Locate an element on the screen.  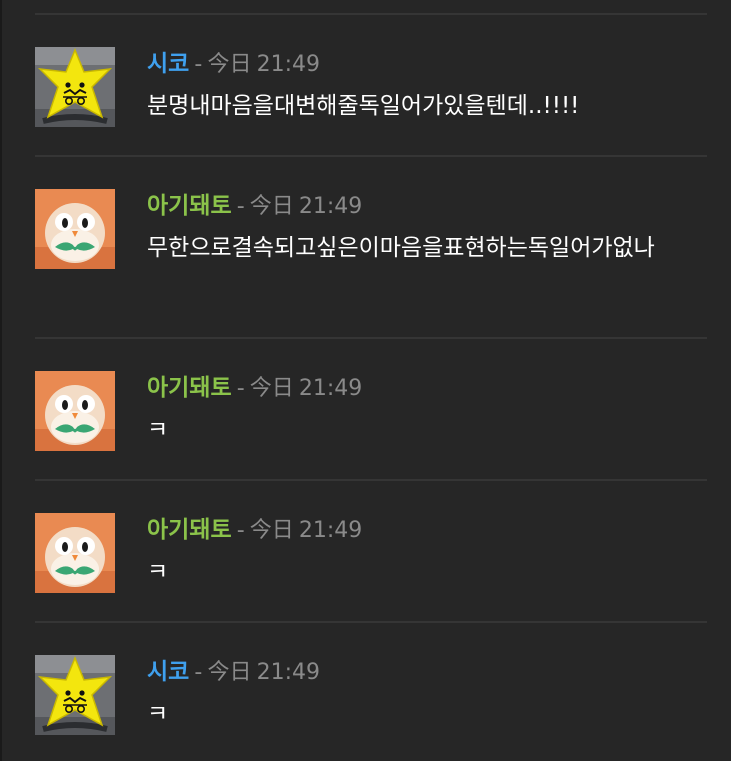
message-text: 분명내마음을대변해줄독일어가있을텐데..!!!! is located at coordinates (363, 106).